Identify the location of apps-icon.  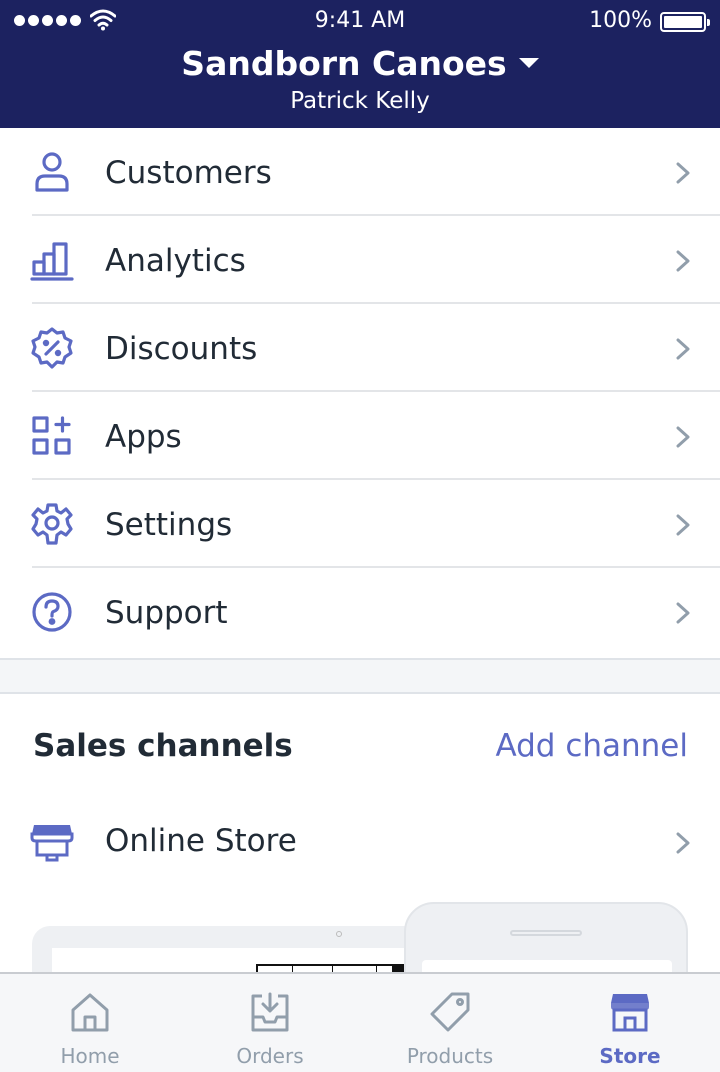
(51, 435).